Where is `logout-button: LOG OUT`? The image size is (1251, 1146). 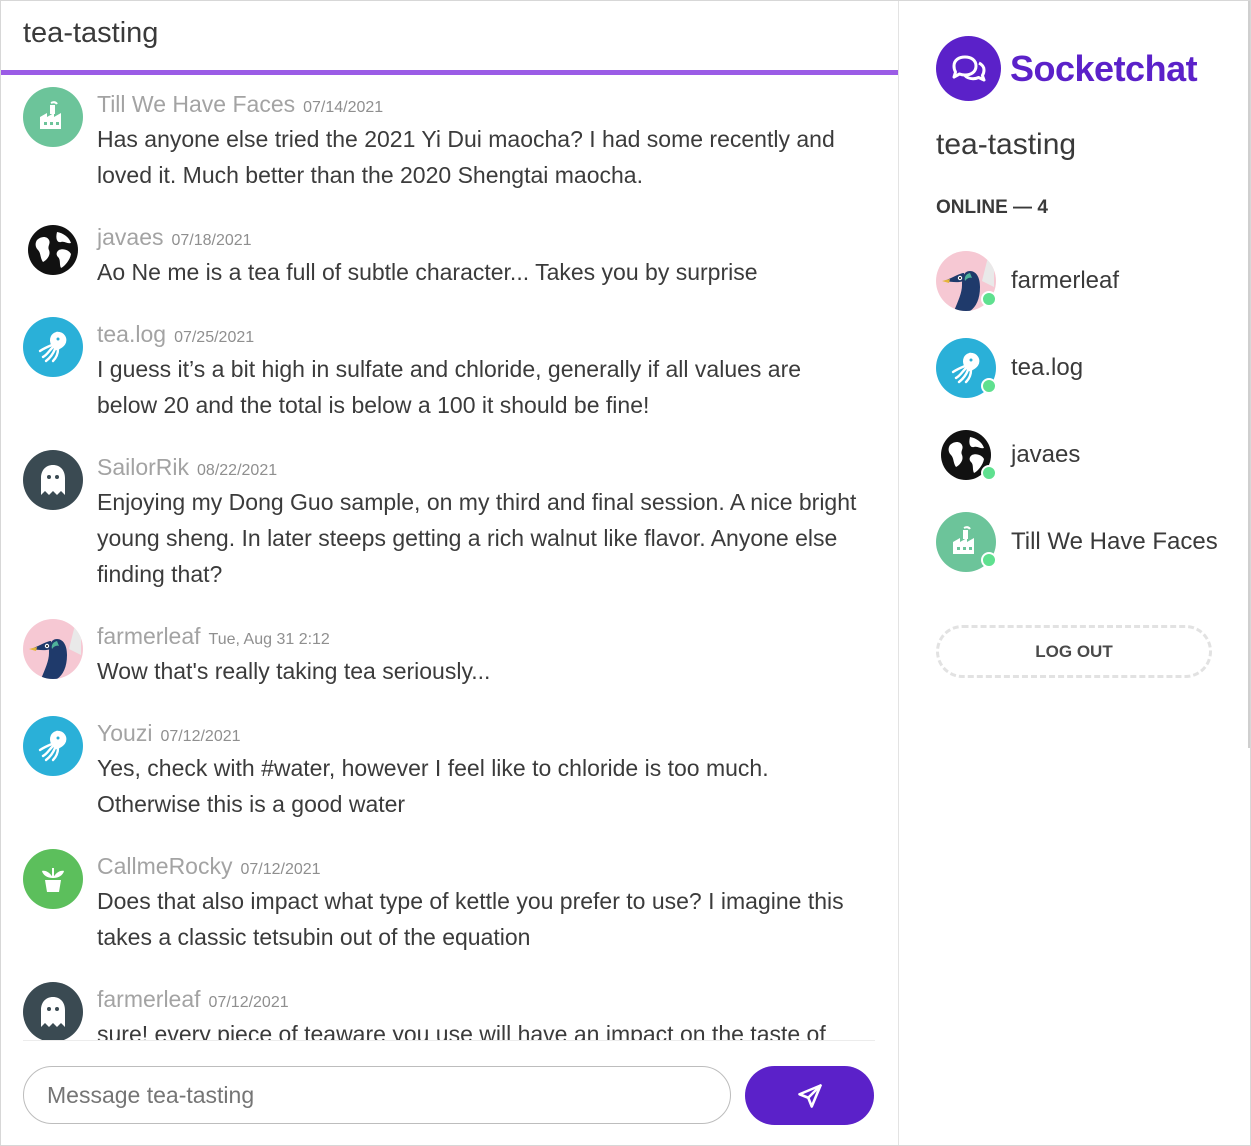 logout-button: LOG OUT is located at coordinates (1074, 651).